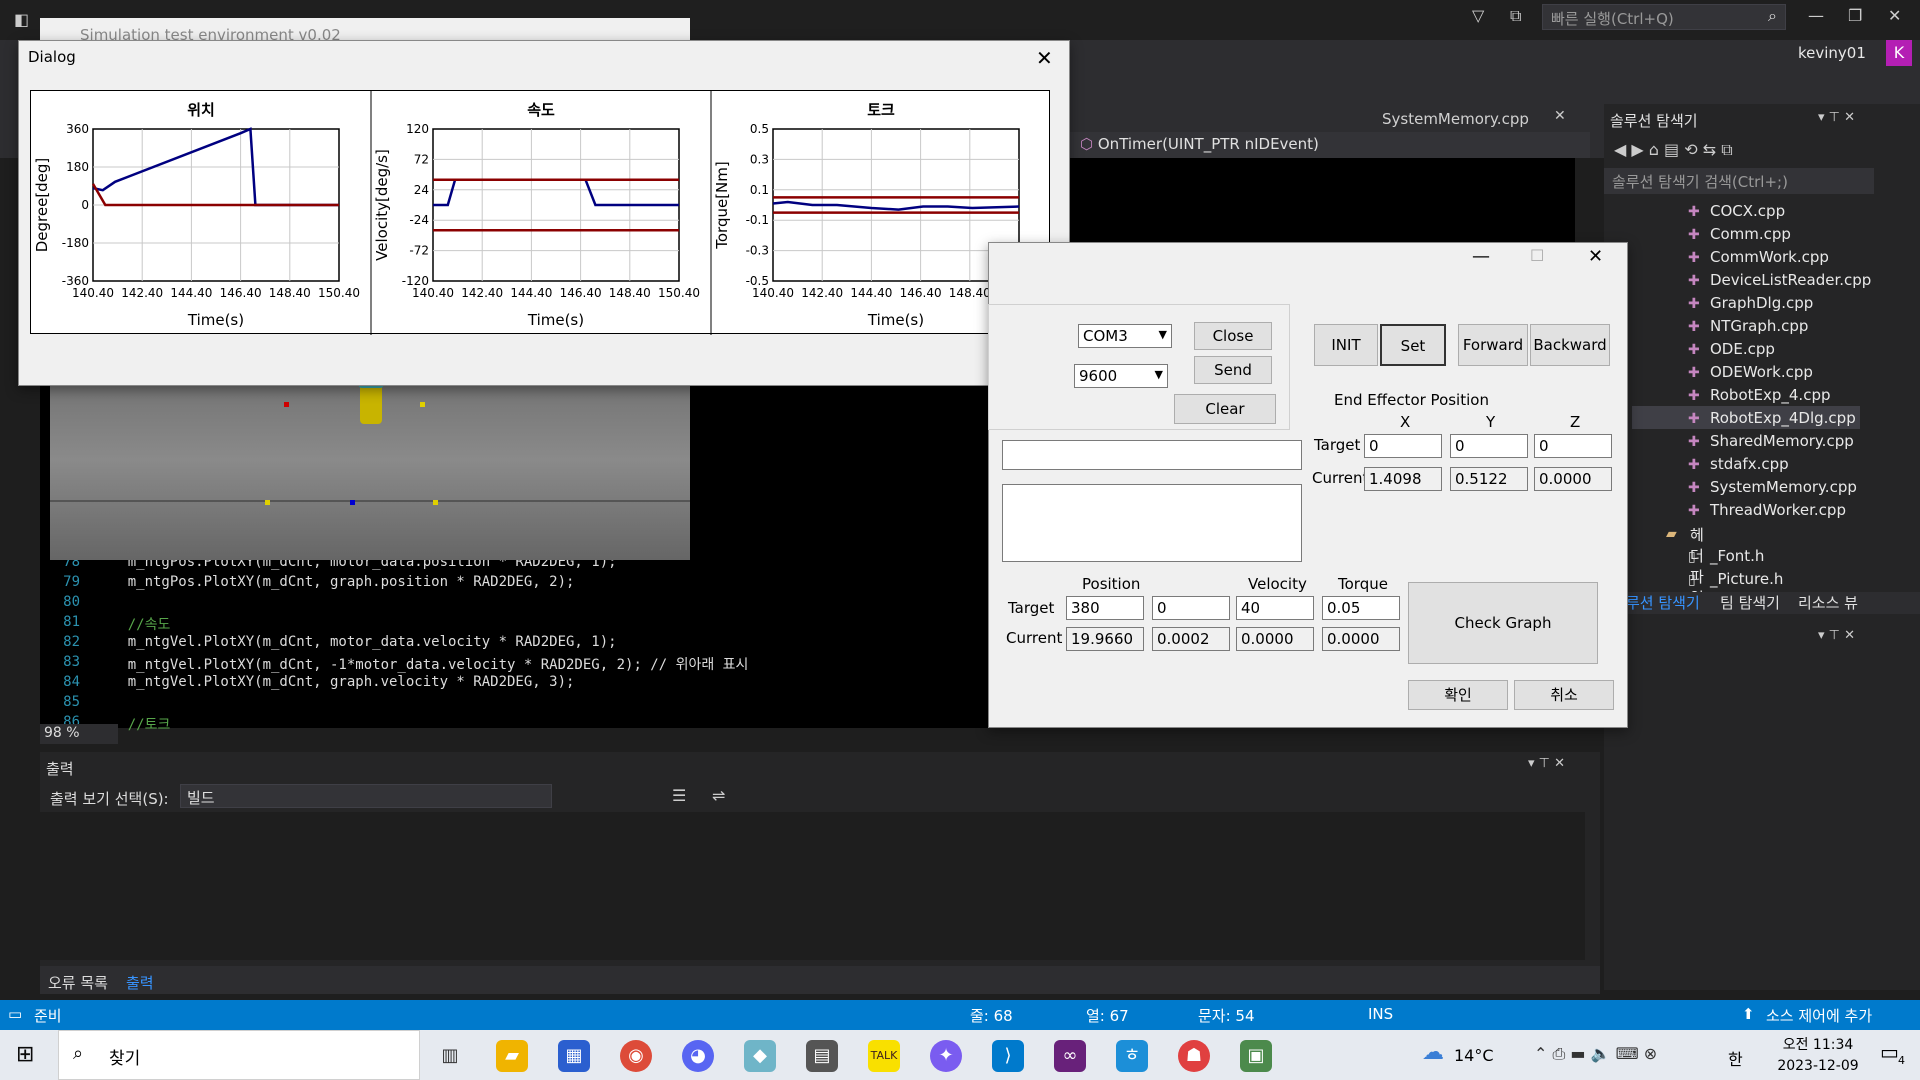  What do you see at coordinates (1759, 328) in the screenshot?
I see `solution-item: NTGraph.cpp` at bounding box center [1759, 328].